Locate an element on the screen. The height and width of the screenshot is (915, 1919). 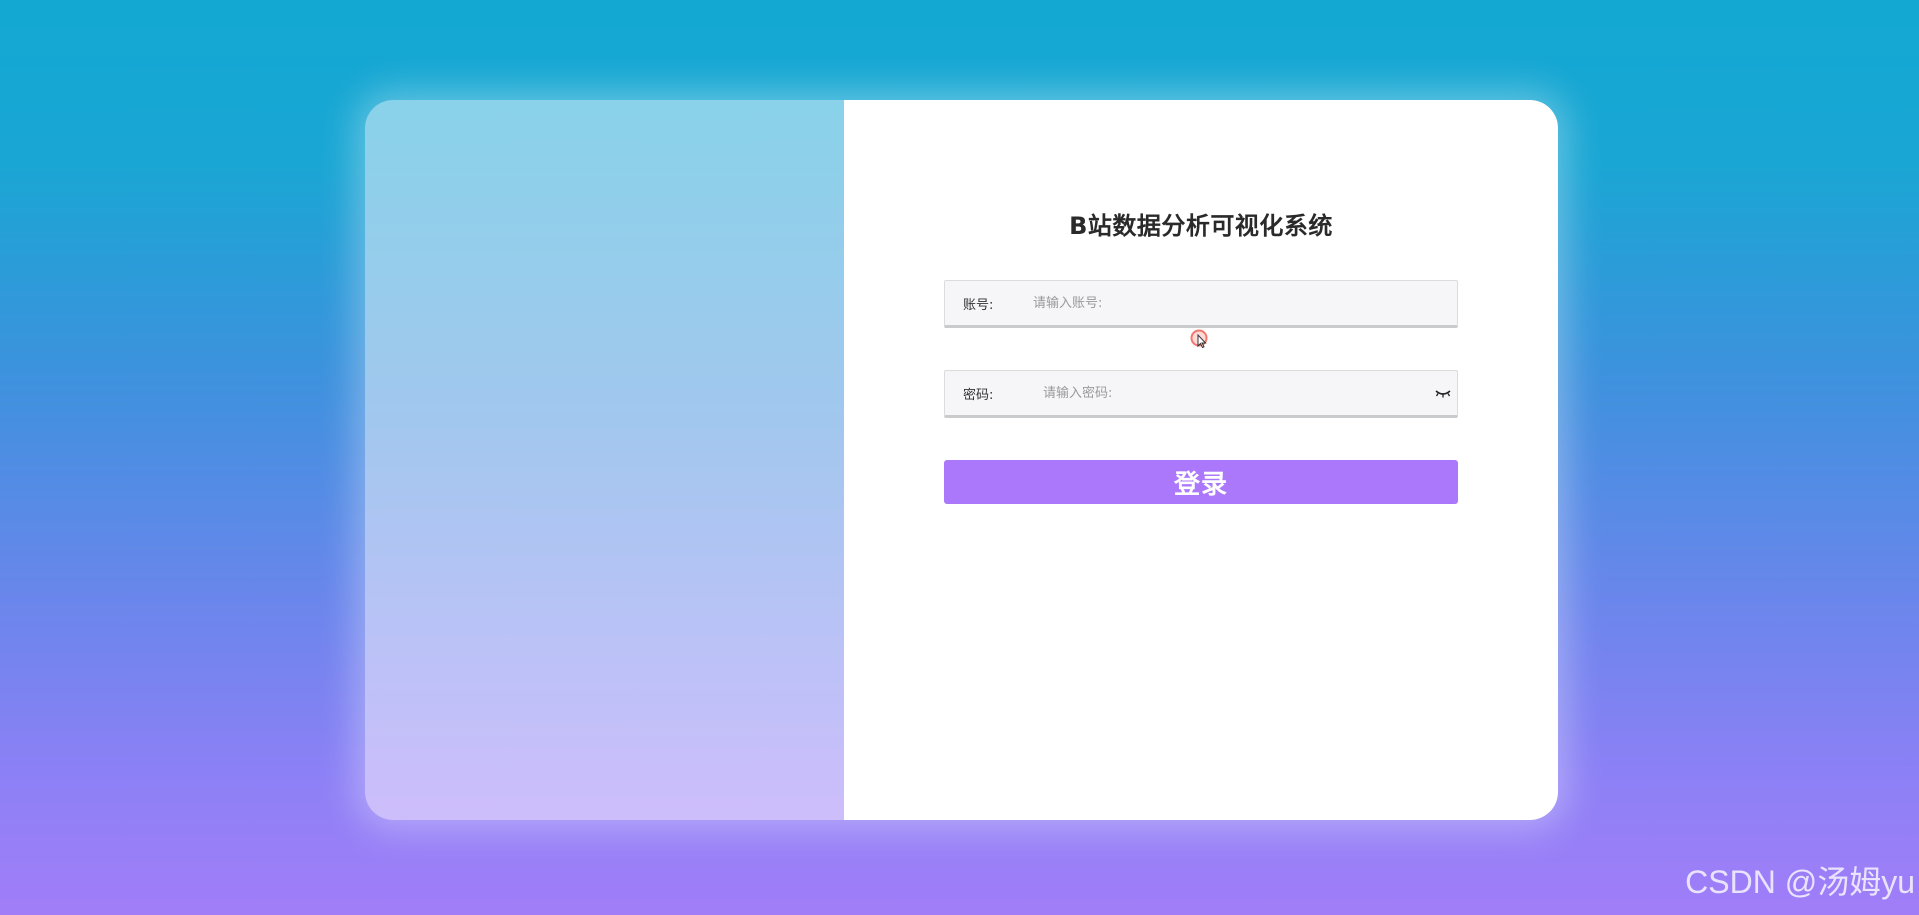
eye-closed-icon is located at coordinates (1443, 393).